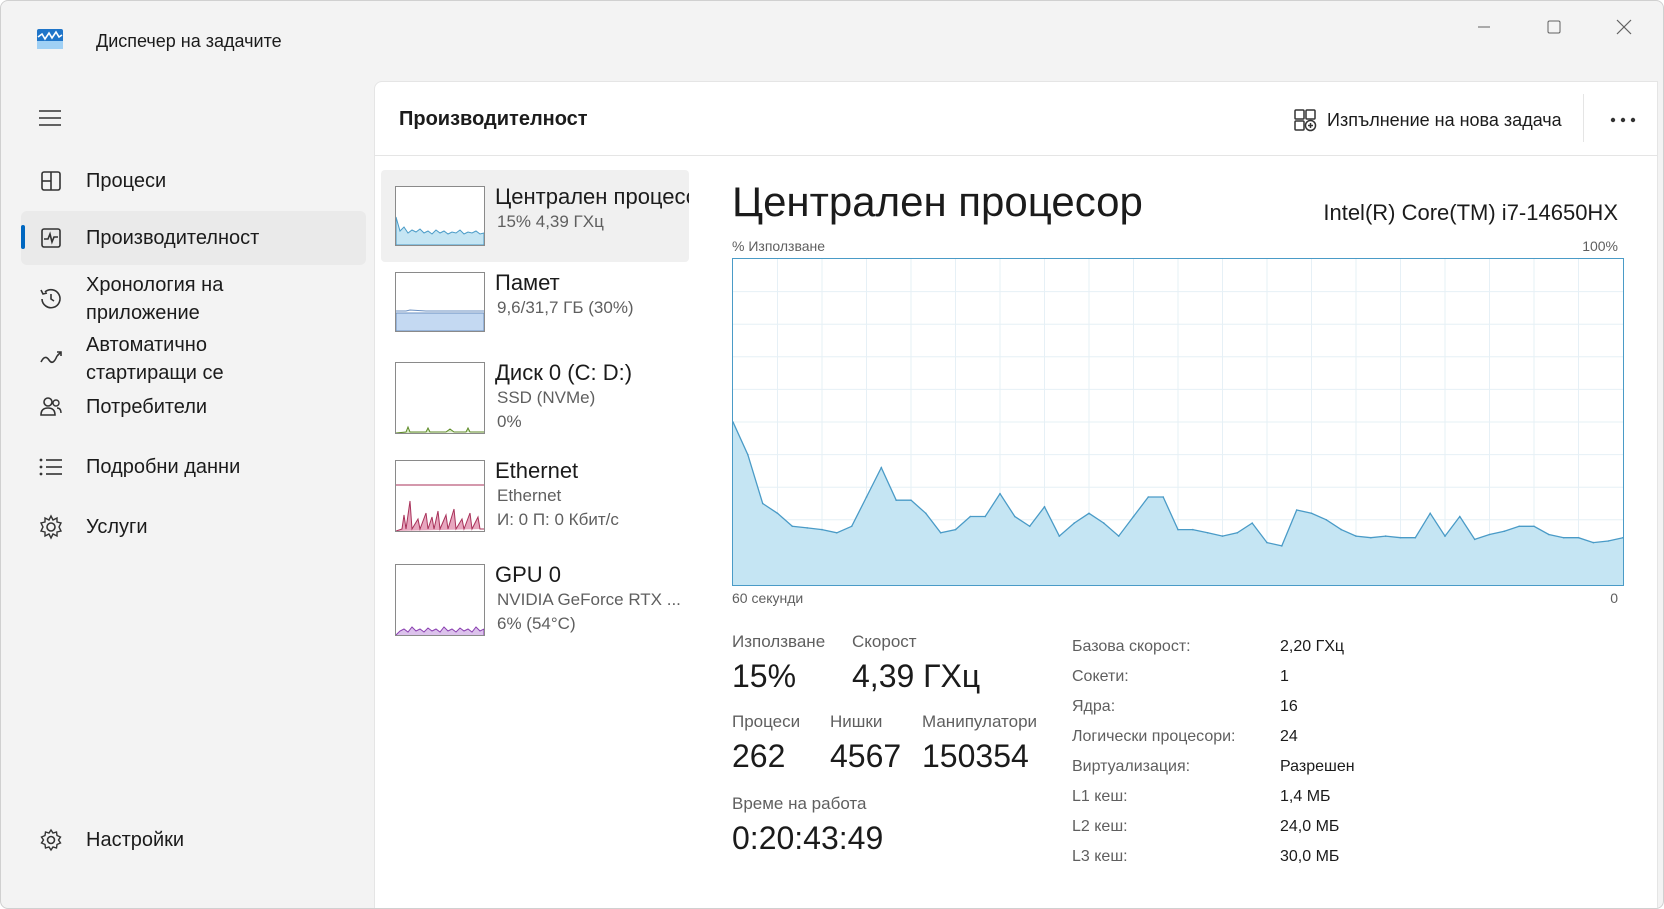 The height and width of the screenshot is (909, 1664). Describe the element at coordinates (193, 181) in the screenshot. I see `sidebar-item-processes: Процеси` at that location.